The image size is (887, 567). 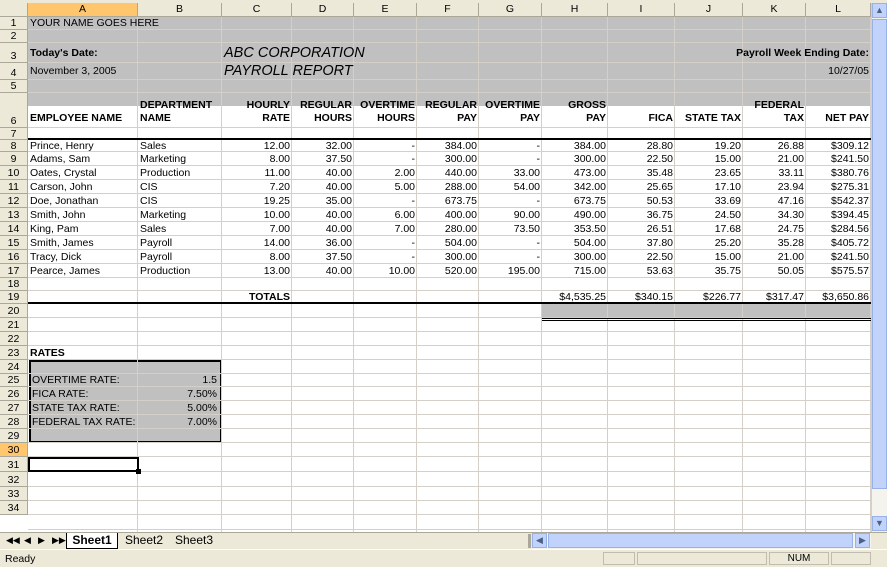 What do you see at coordinates (268, 105) in the screenshot?
I see `column-title-line1: HOURLY` at bounding box center [268, 105].